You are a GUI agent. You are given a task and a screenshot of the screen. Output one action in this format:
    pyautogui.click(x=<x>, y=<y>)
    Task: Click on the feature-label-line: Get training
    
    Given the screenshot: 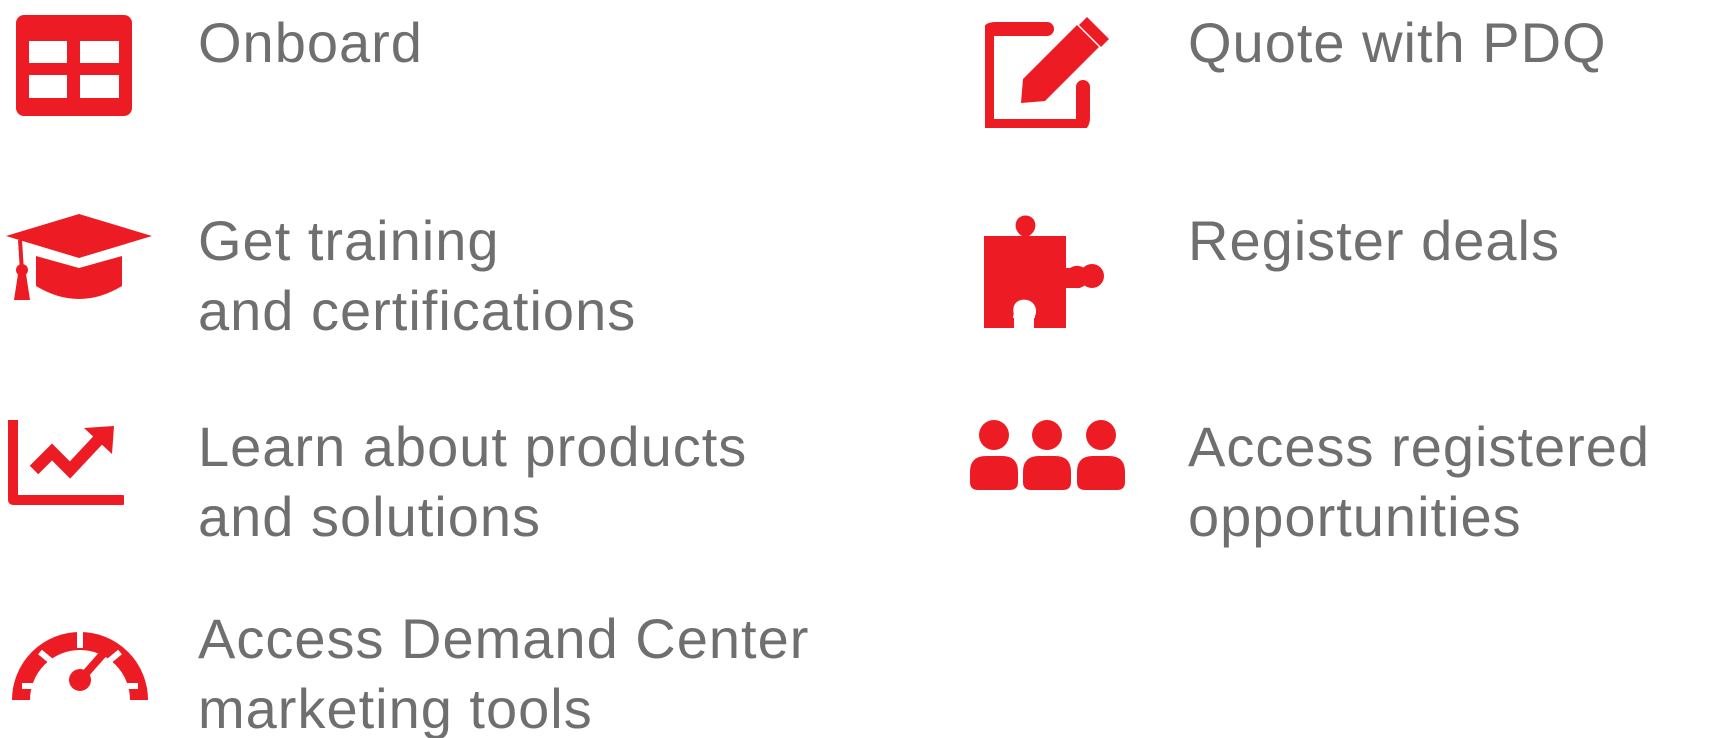 What is the action you would take?
    pyautogui.click(x=349, y=240)
    